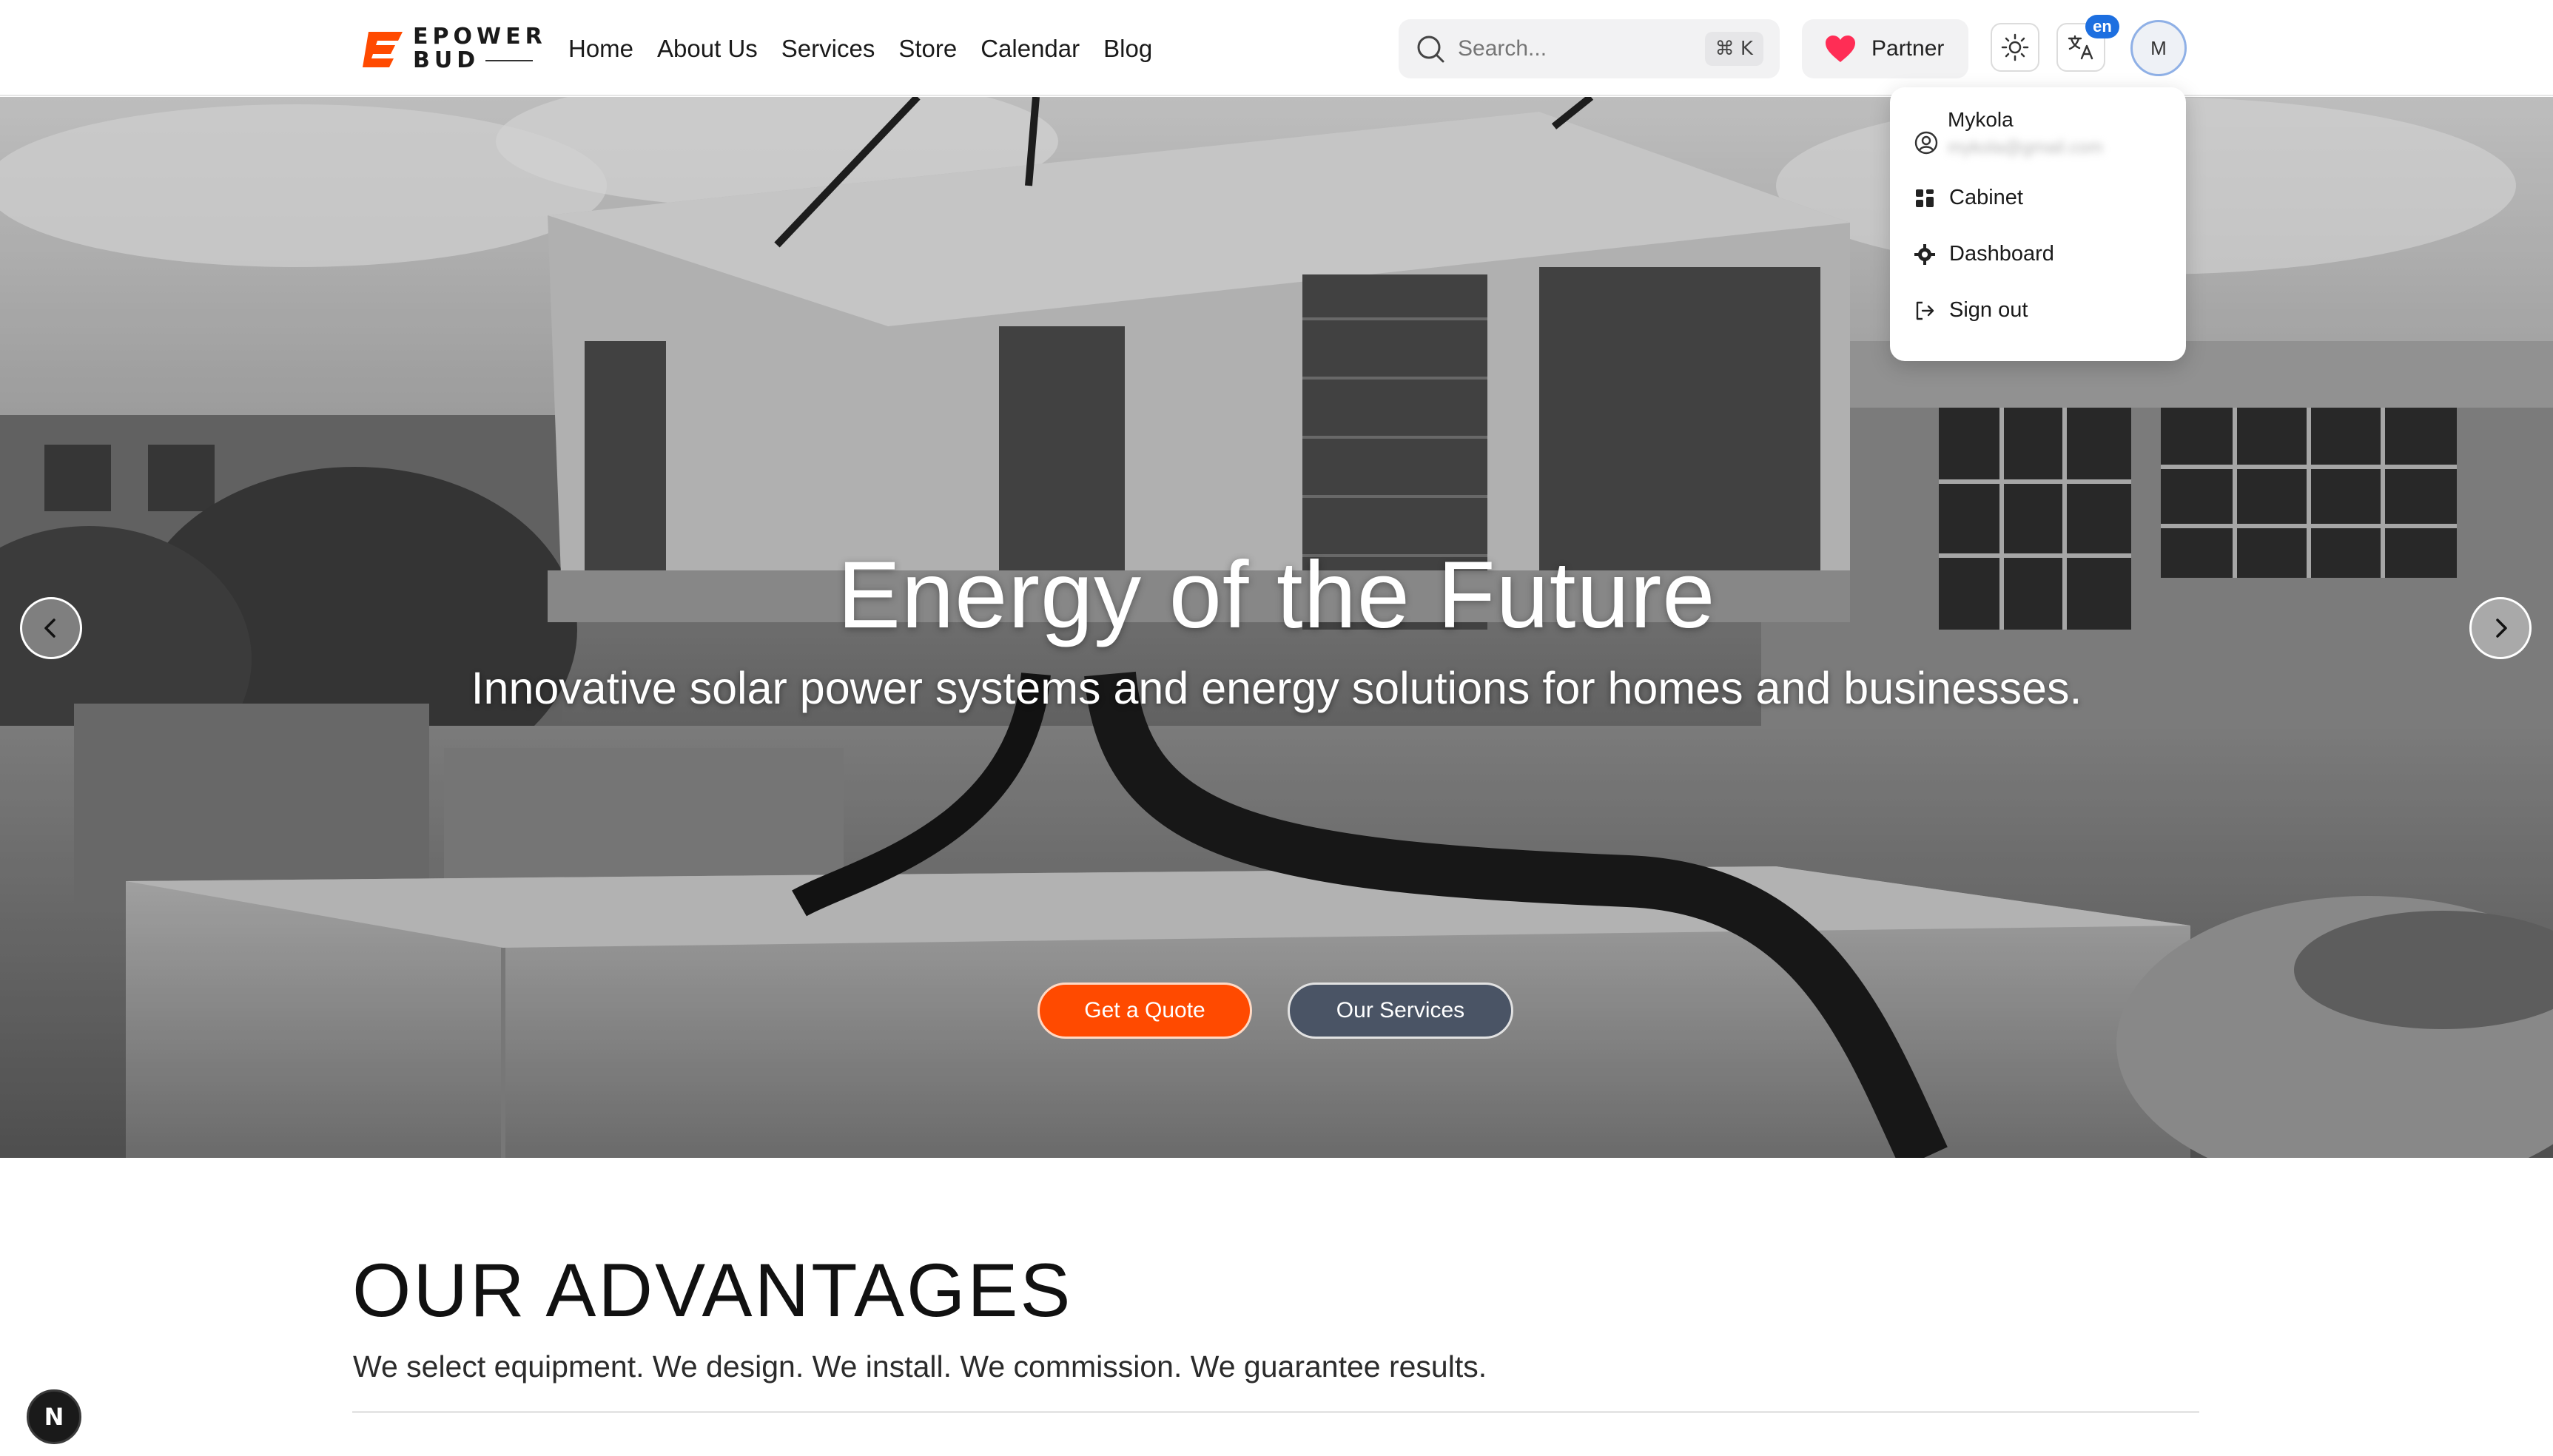  What do you see at coordinates (1925, 198) in the screenshot?
I see `grid-icon` at bounding box center [1925, 198].